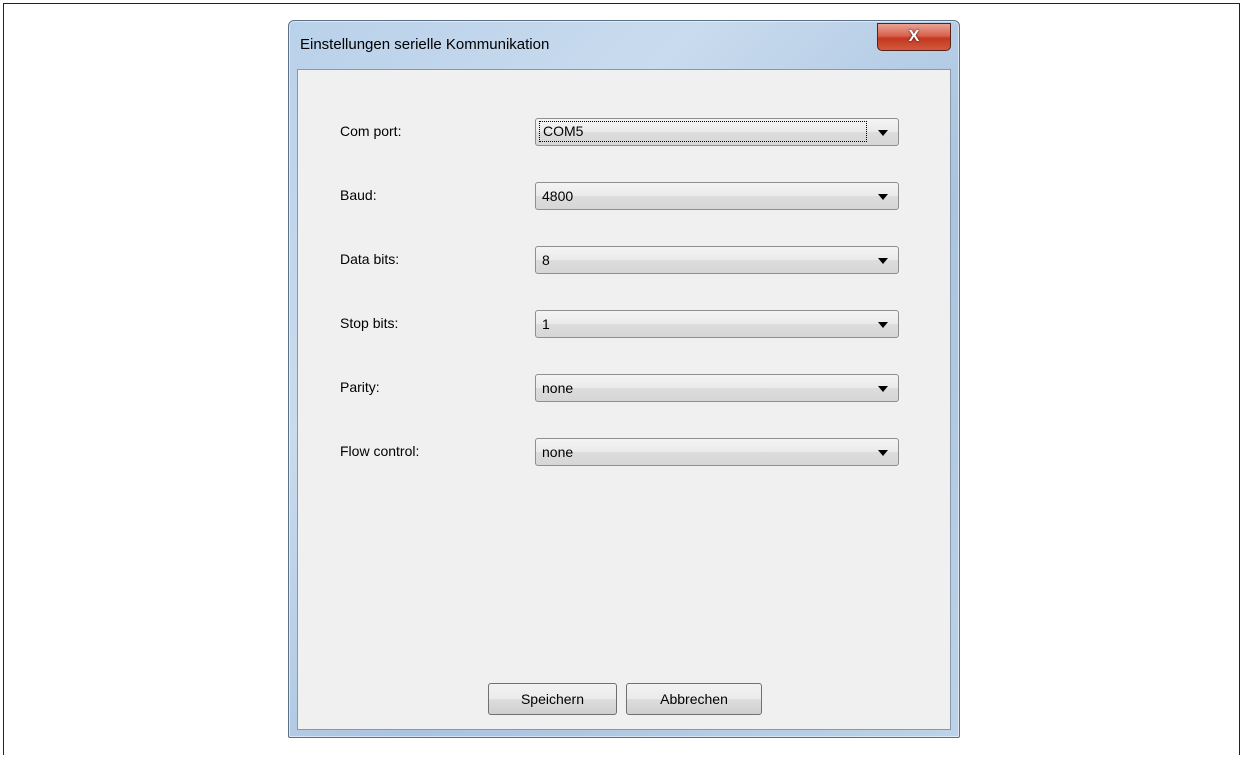 The image size is (1244, 758). I want to click on parity-value: none, so click(558, 388).